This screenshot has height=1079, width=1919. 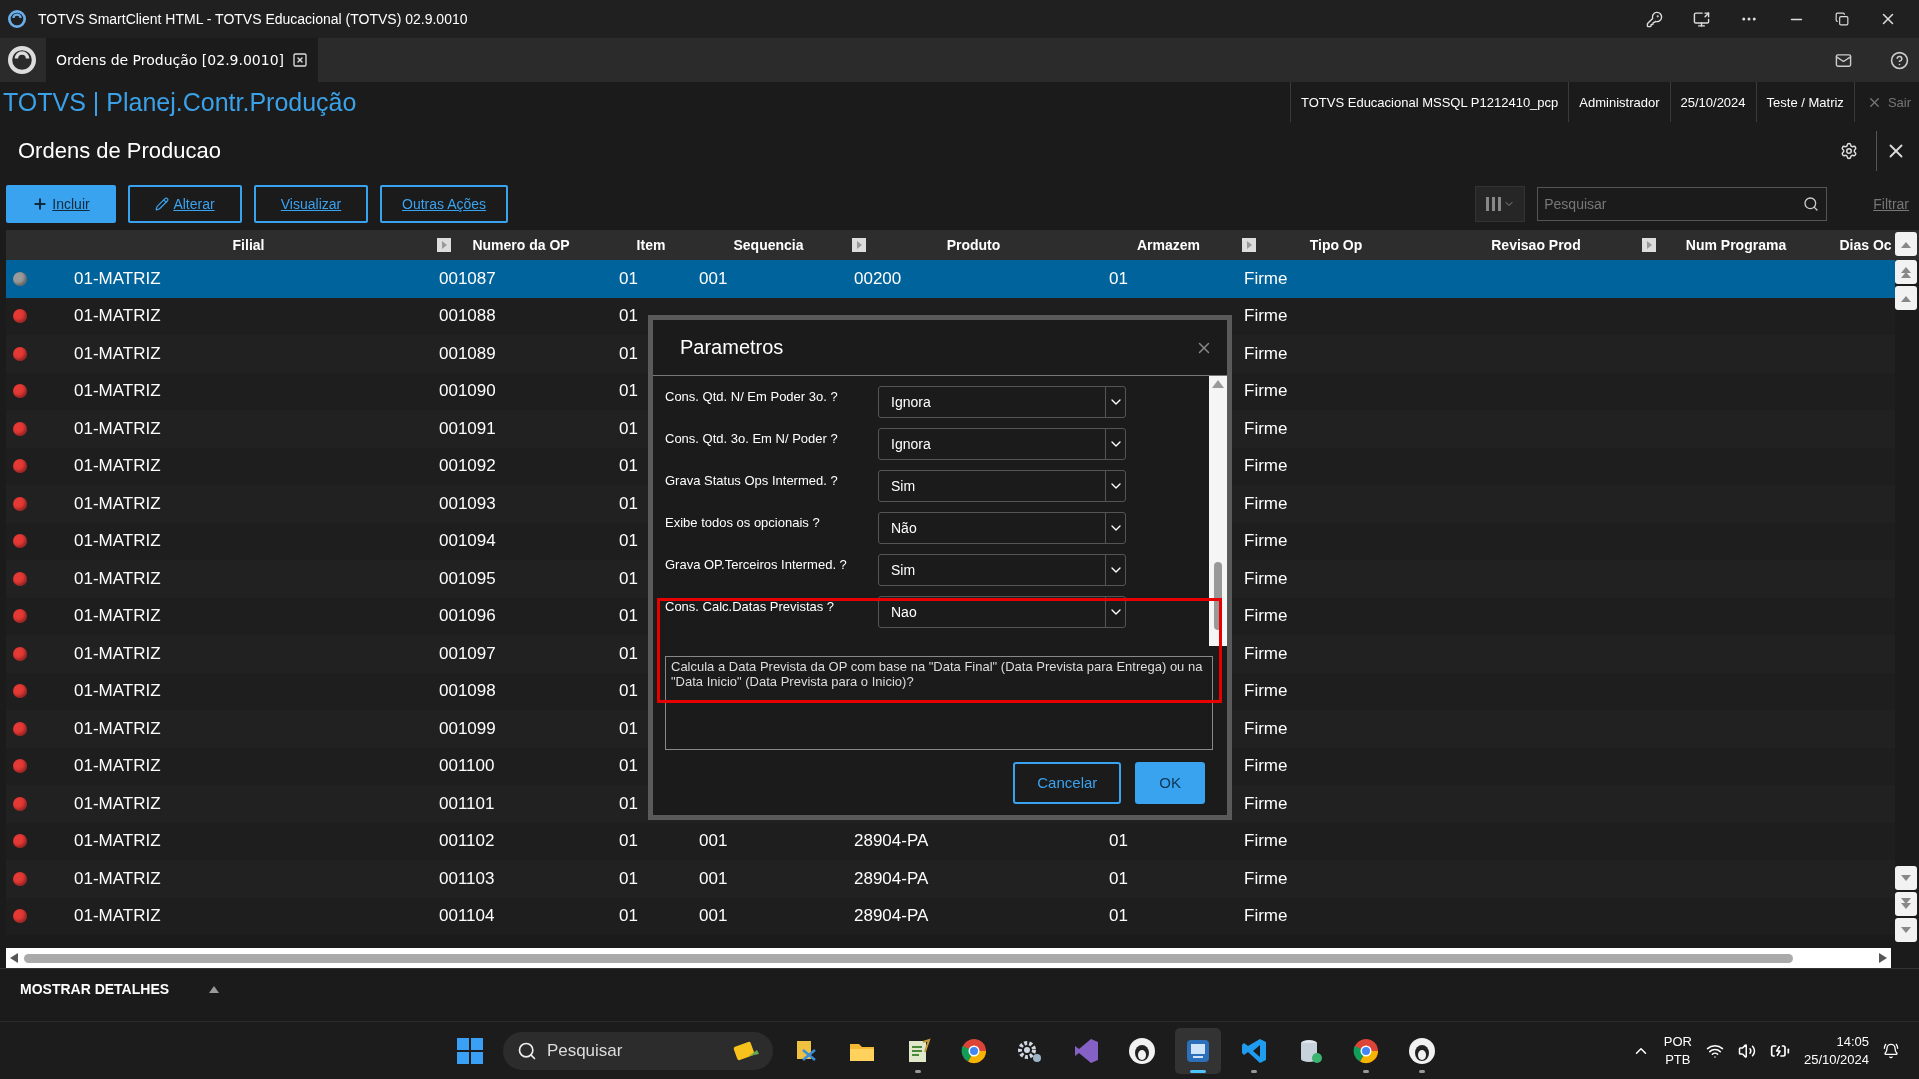 What do you see at coordinates (180, 102) in the screenshot?
I see `module-title: TOTVS | Planej.Contr.Produção` at bounding box center [180, 102].